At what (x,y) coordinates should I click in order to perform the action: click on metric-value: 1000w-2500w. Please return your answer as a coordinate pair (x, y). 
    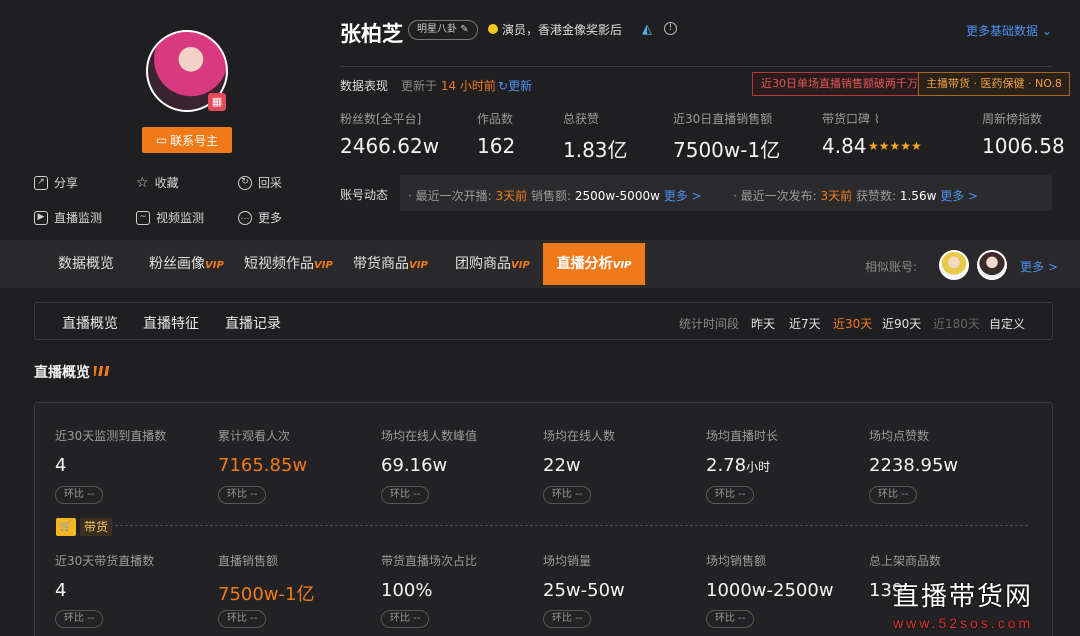
    Looking at the image, I should click on (770, 590).